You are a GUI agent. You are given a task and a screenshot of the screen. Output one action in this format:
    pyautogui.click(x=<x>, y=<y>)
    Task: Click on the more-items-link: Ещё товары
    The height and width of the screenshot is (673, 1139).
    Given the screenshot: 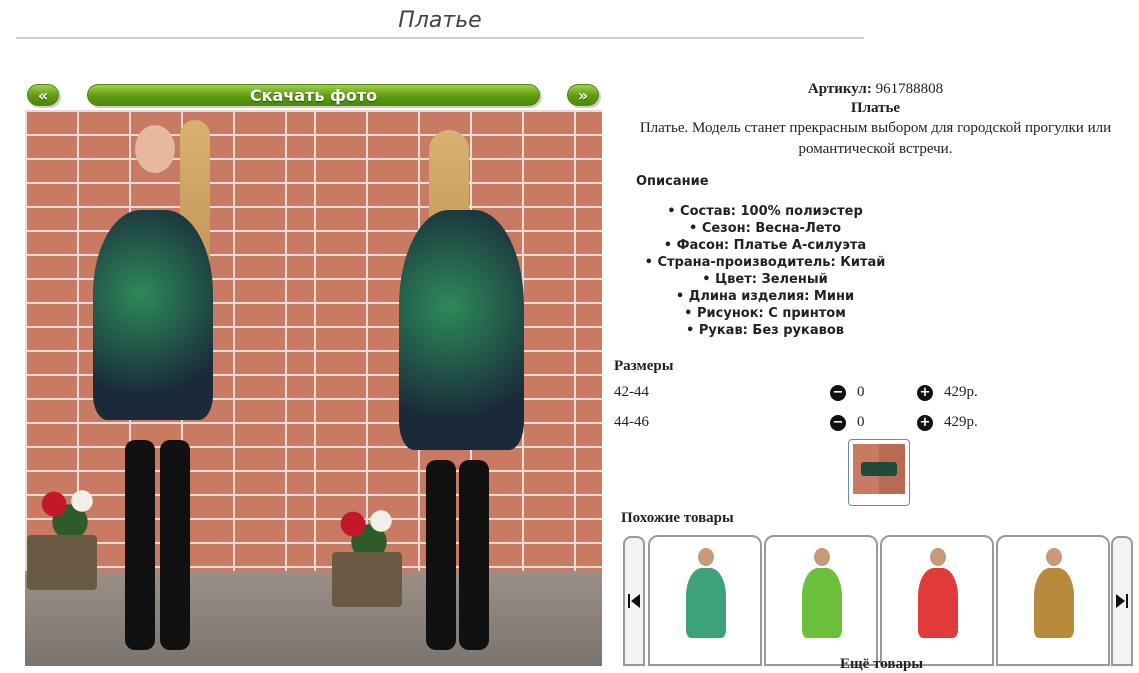 What is the action you would take?
    pyautogui.click(x=881, y=664)
    